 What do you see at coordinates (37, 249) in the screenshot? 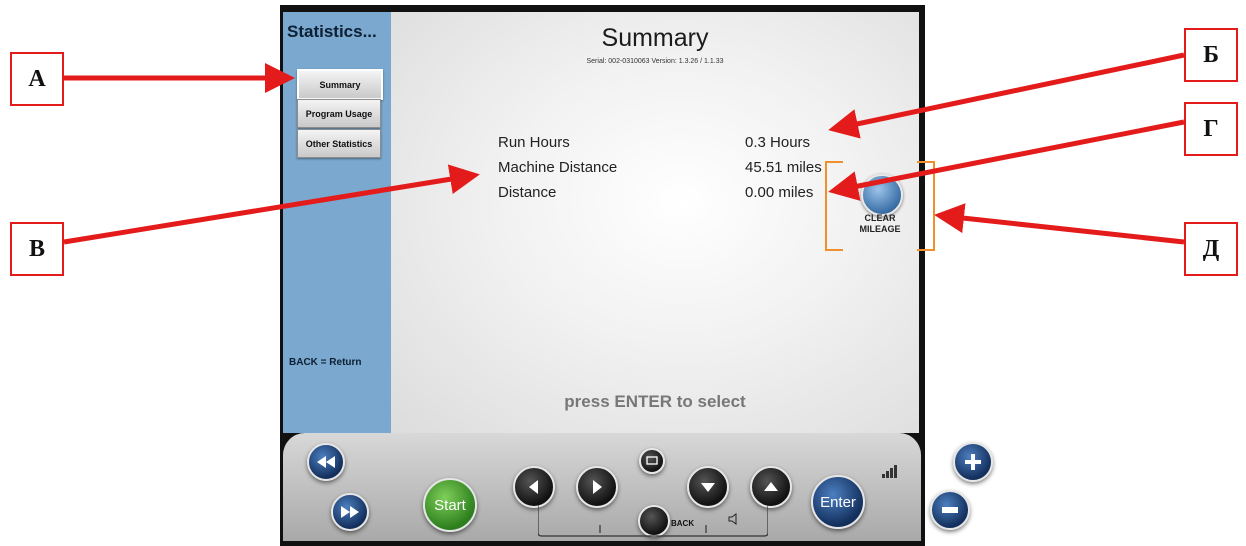
I see `callout-v: В` at bounding box center [37, 249].